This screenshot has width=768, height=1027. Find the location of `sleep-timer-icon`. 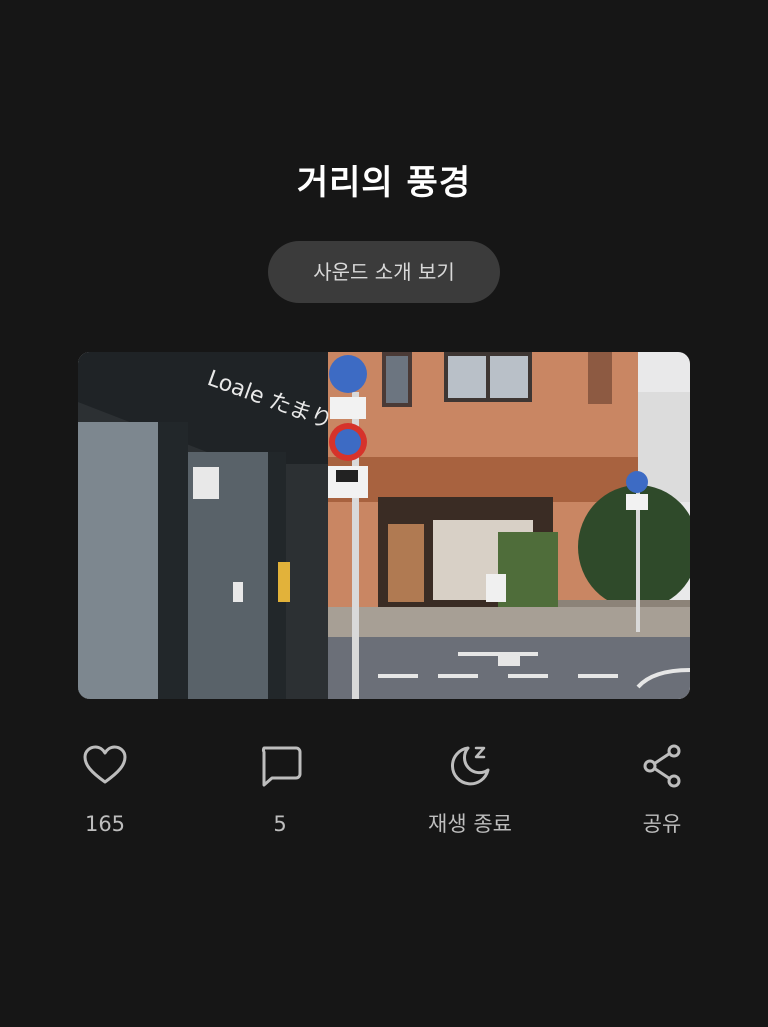

sleep-timer-icon is located at coordinates (470, 766).